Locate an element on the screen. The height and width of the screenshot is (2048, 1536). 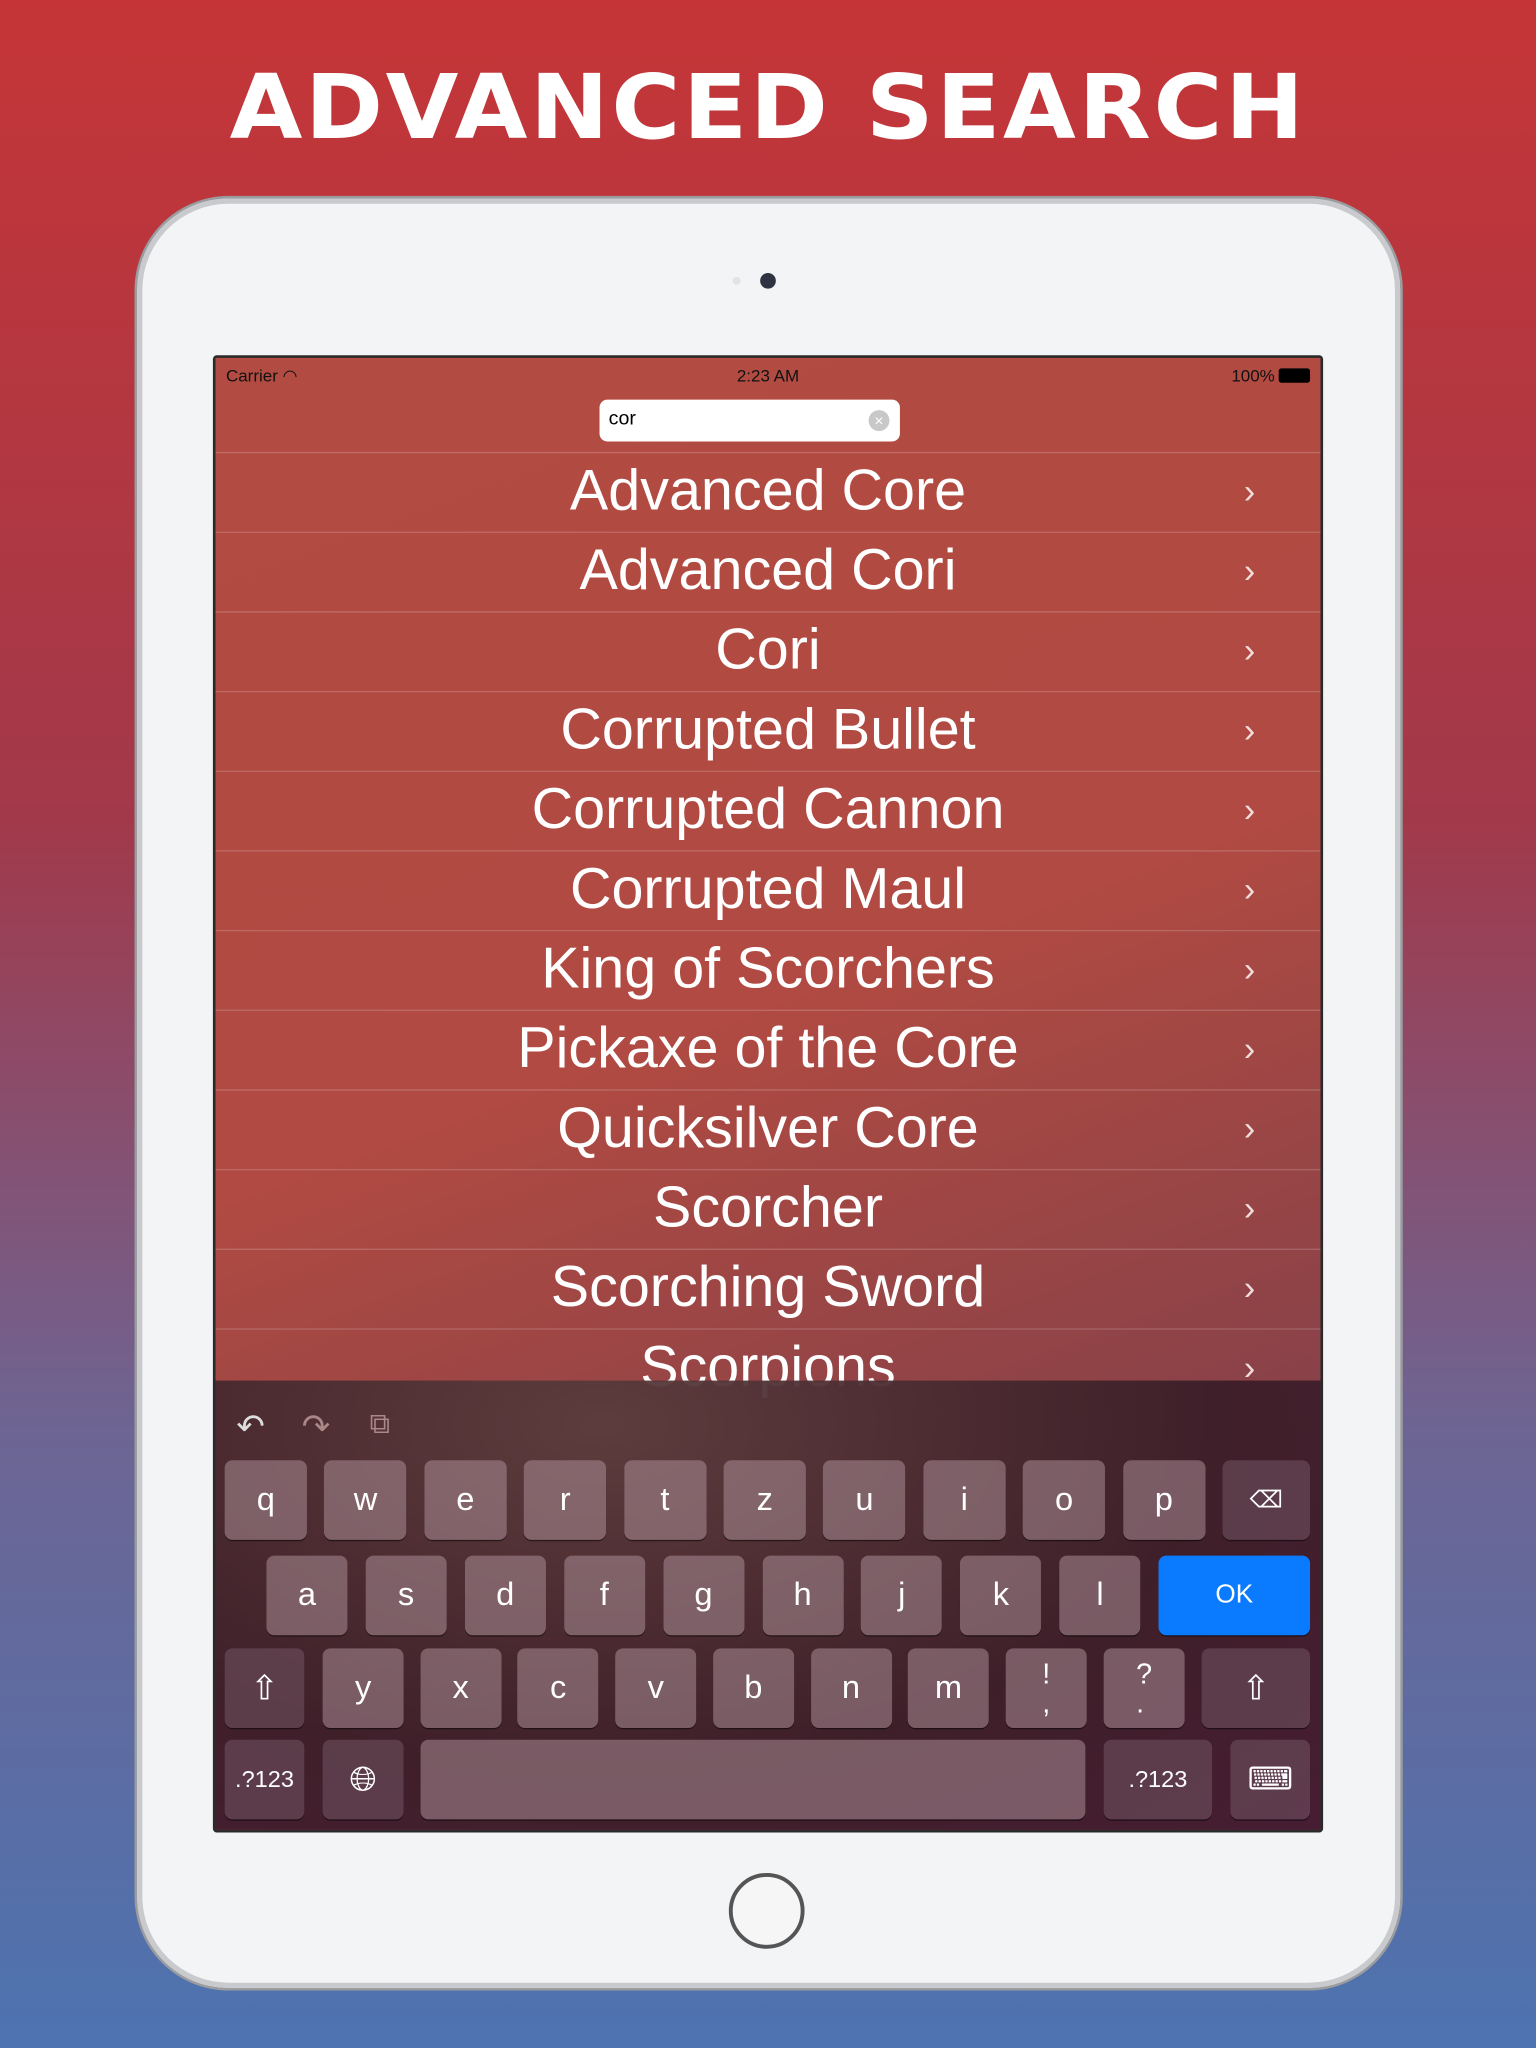
list-item: Scorcher › is located at coordinates (768, 1208).